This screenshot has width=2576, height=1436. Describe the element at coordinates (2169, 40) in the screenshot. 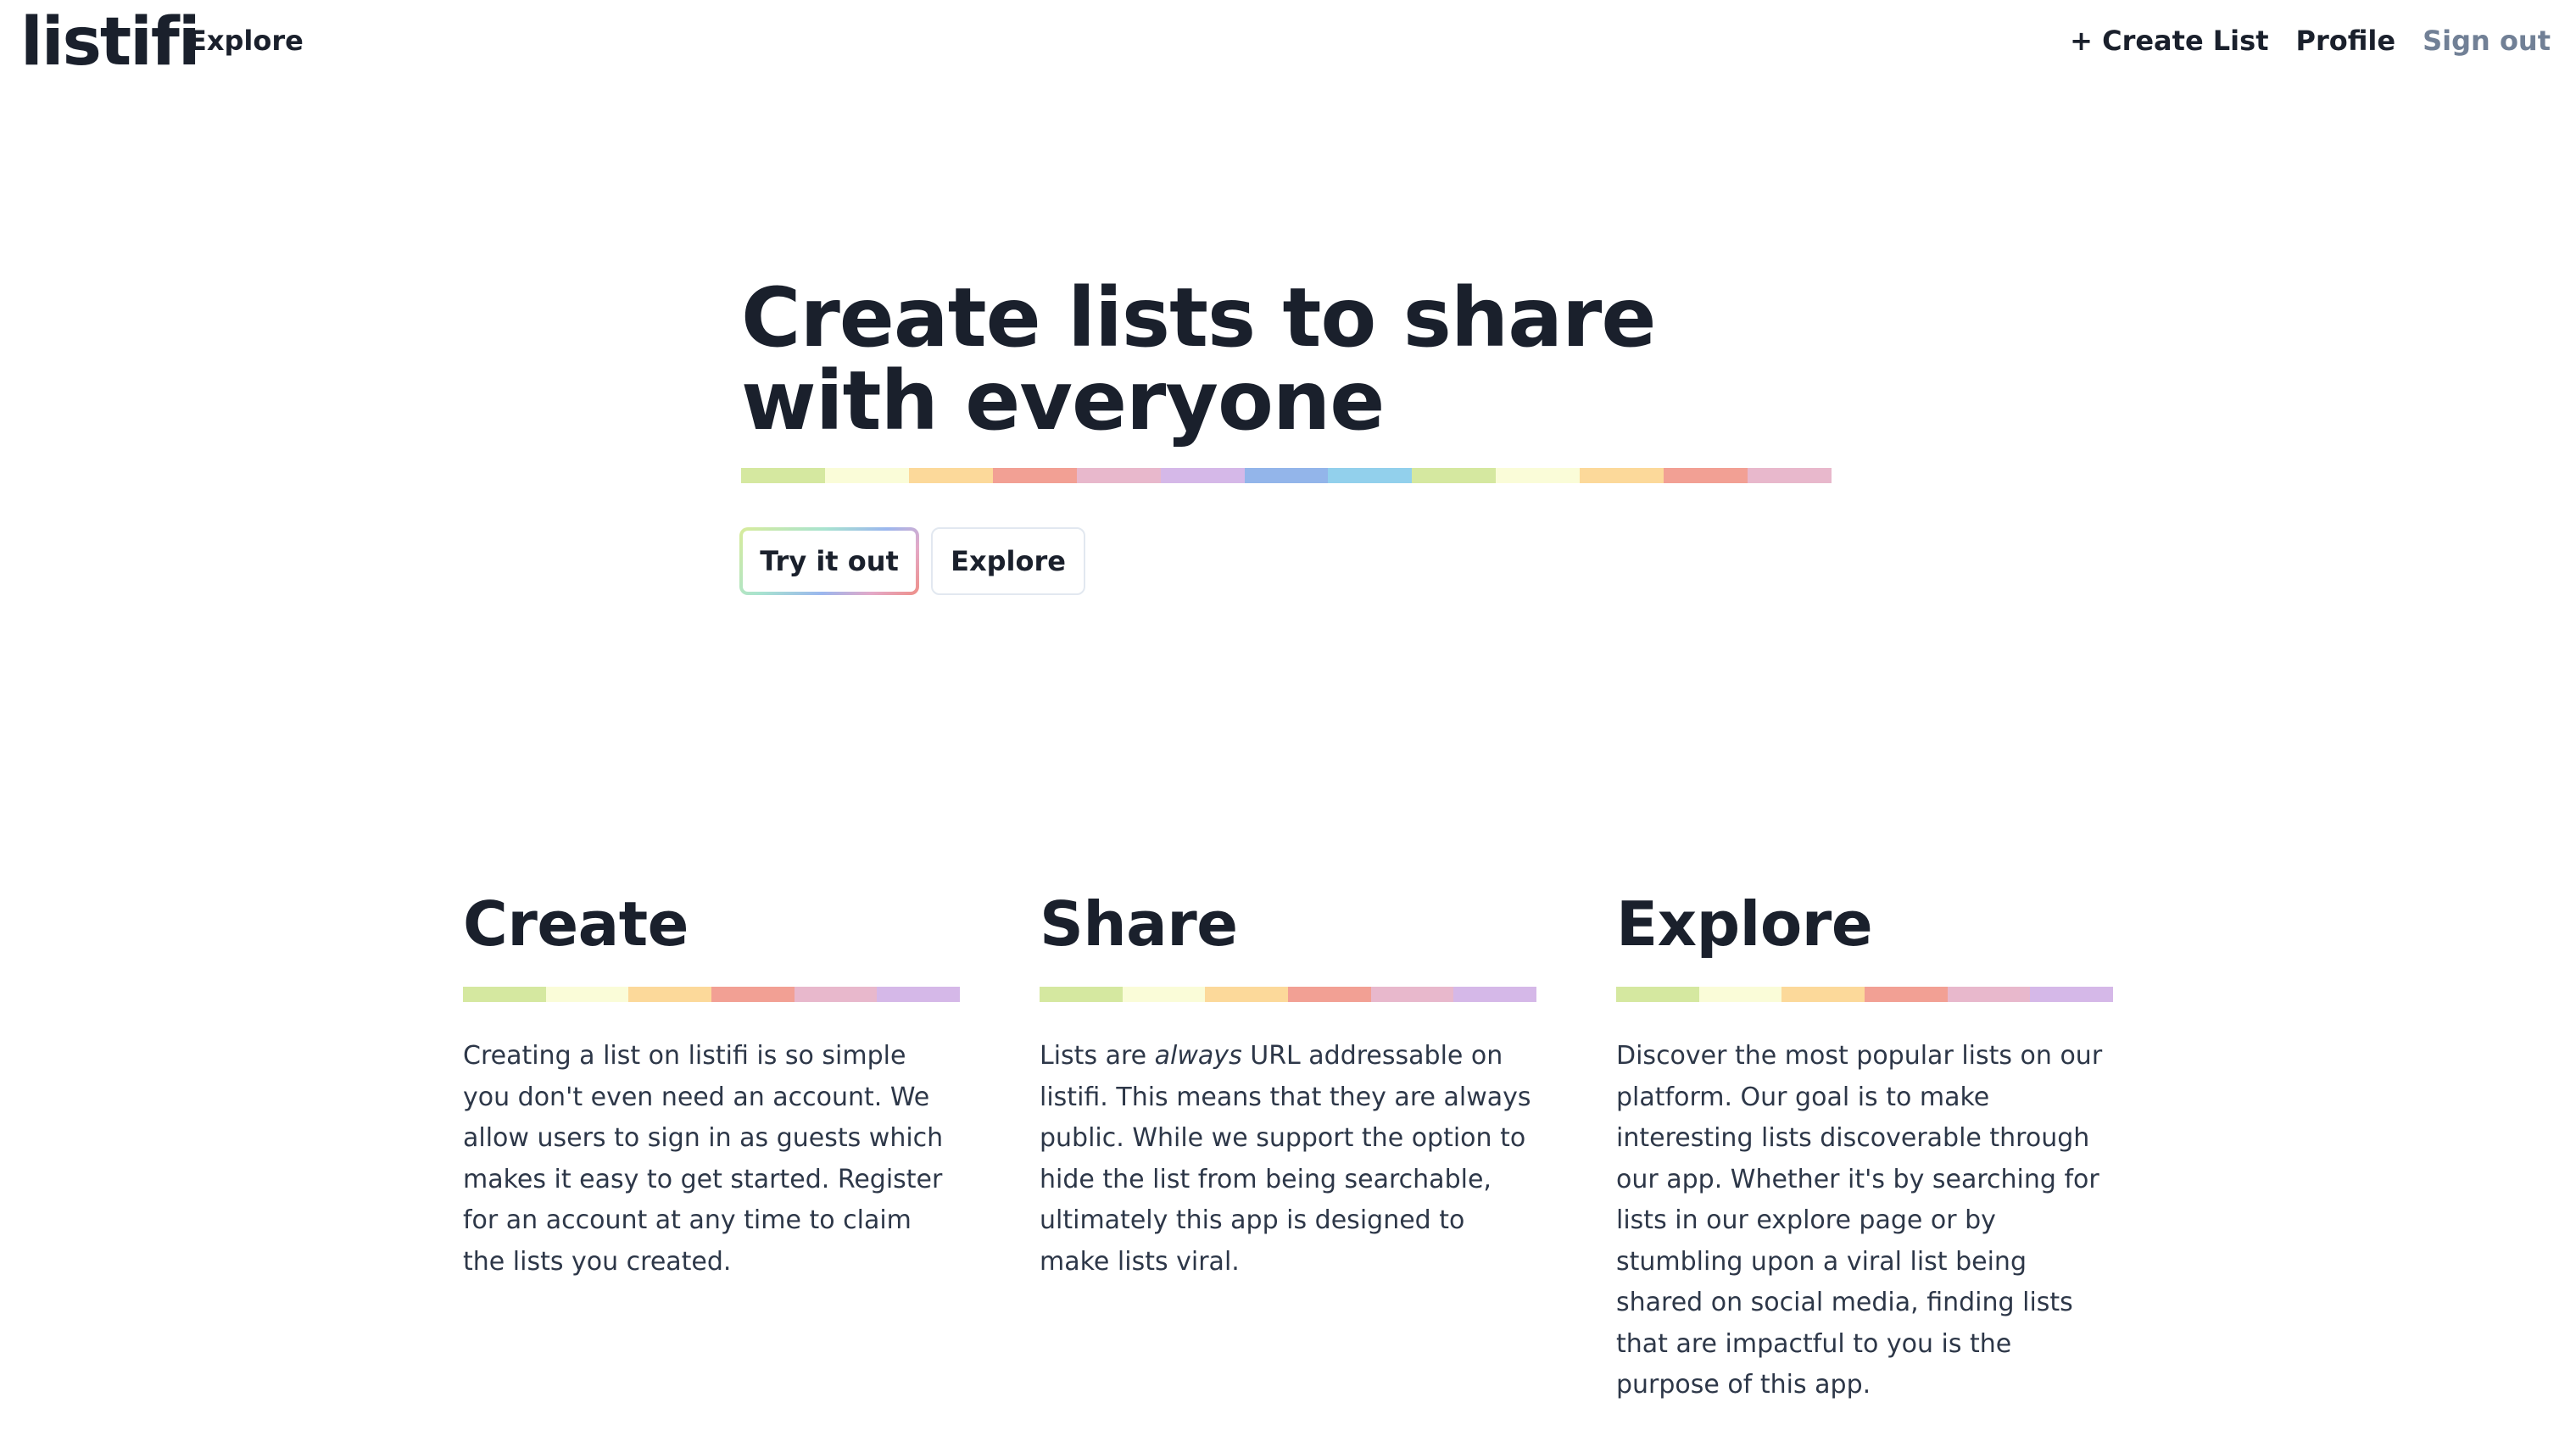

I see `create-list-link: + Create List` at that location.